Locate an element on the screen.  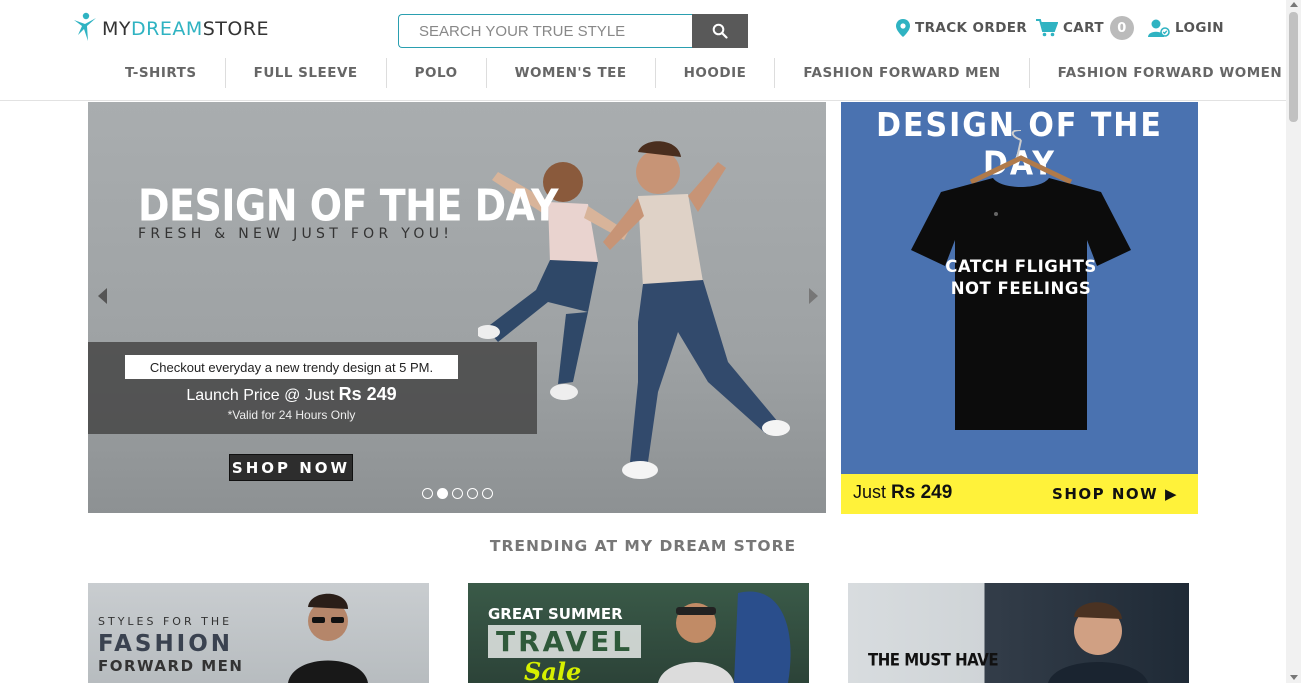
nav-item-fashion-forward-women: FASHION FORWARD WOMEN is located at coordinates (1165, 73).